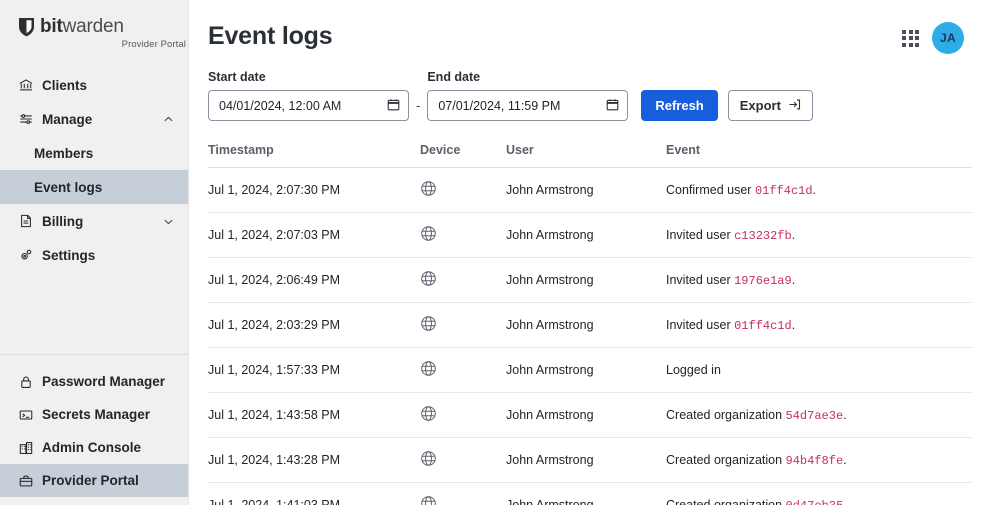 The height and width of the screenshot is (505, 986). I want to click on brand-logo: bitwarden Provider Portal, so click(94, 32).